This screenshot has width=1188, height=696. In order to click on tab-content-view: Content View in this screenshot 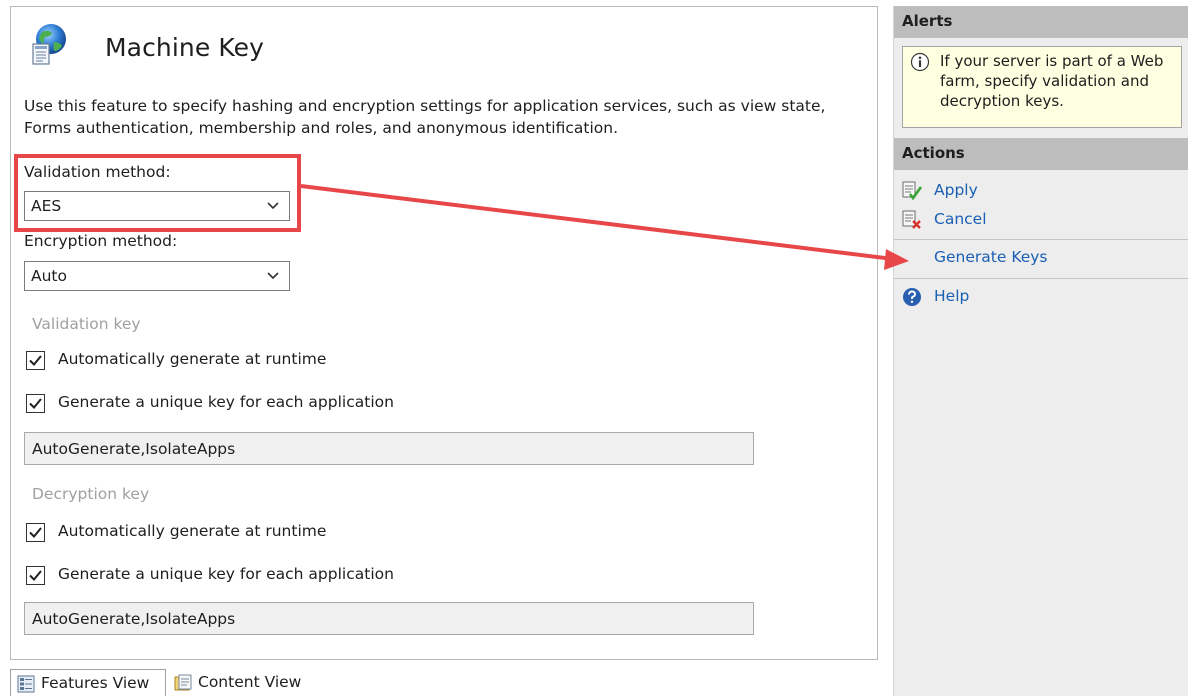, I will do `click(243, 682)`.